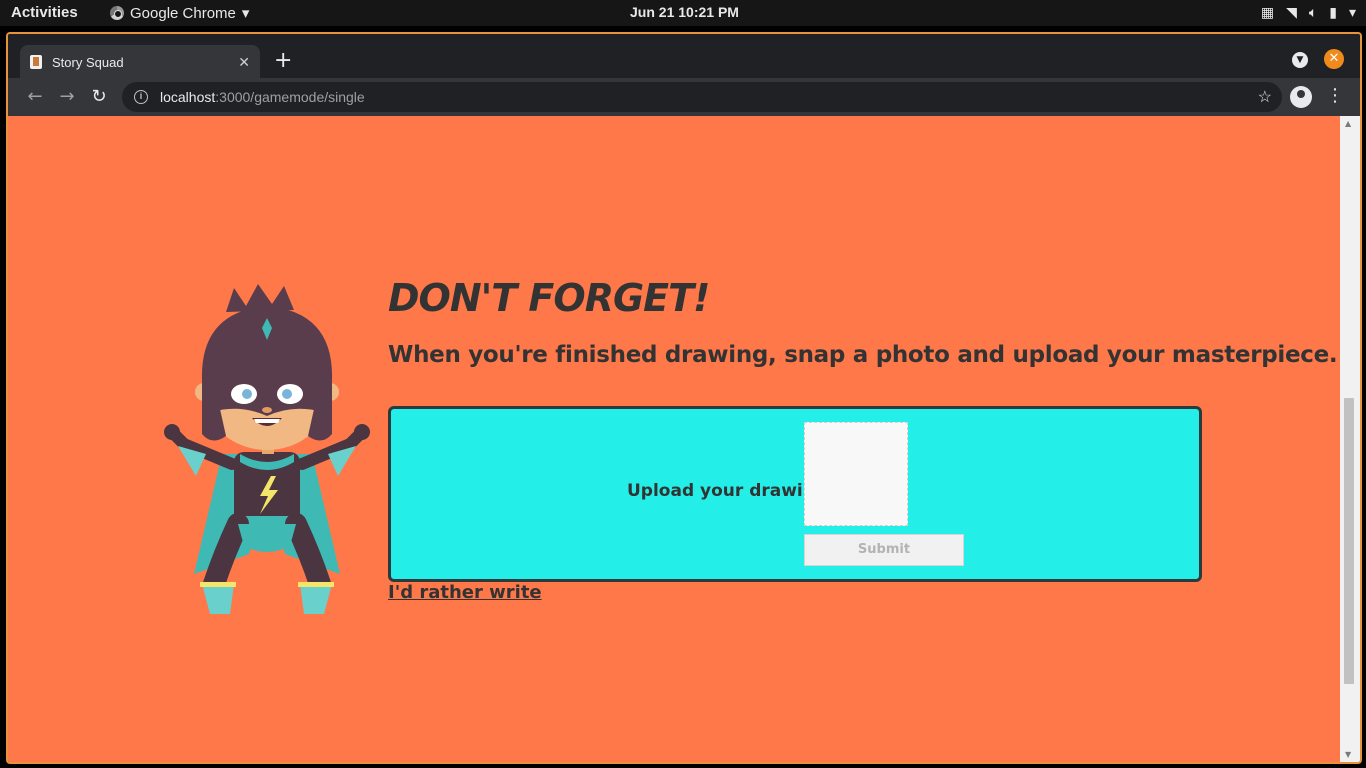 The width and height of the screenshot is (1366, 768). What do you see at coordinates (99, 97) in the screenshot?
I see `reload-button: ↻` at bounding box center [99, 97].